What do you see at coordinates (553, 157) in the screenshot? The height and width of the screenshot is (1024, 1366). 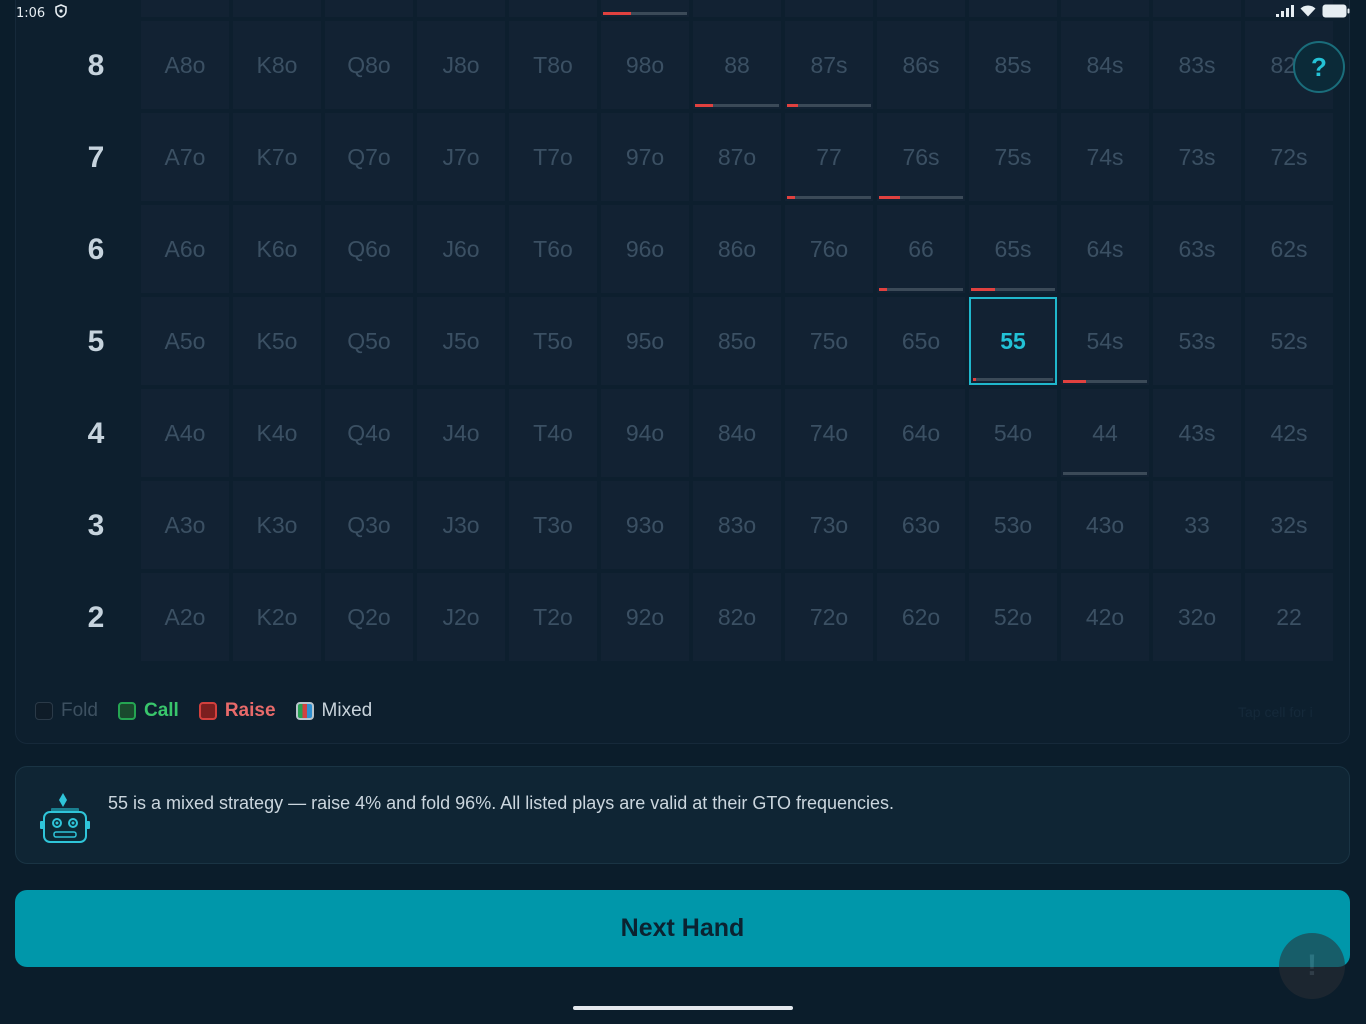 I see `hand-cell: T7o` at bounding box center [553, 157].